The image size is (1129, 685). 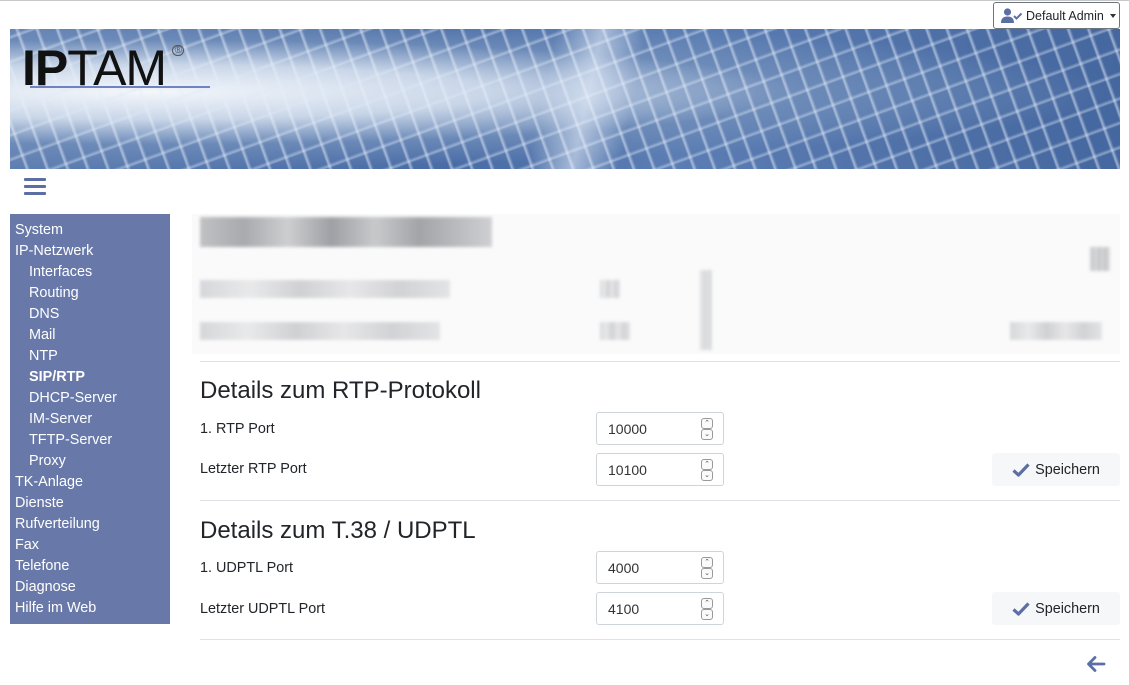 I want to click on sidebar-item-tftp-server: TFTP-Server, so click(x=90, y=440).